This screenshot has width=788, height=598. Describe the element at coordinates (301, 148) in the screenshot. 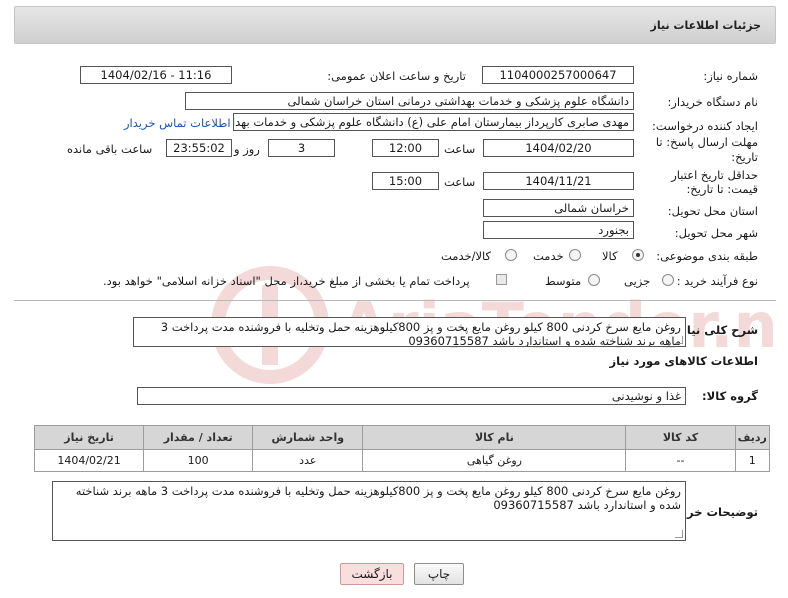

I see `days-field: 3` at that location.